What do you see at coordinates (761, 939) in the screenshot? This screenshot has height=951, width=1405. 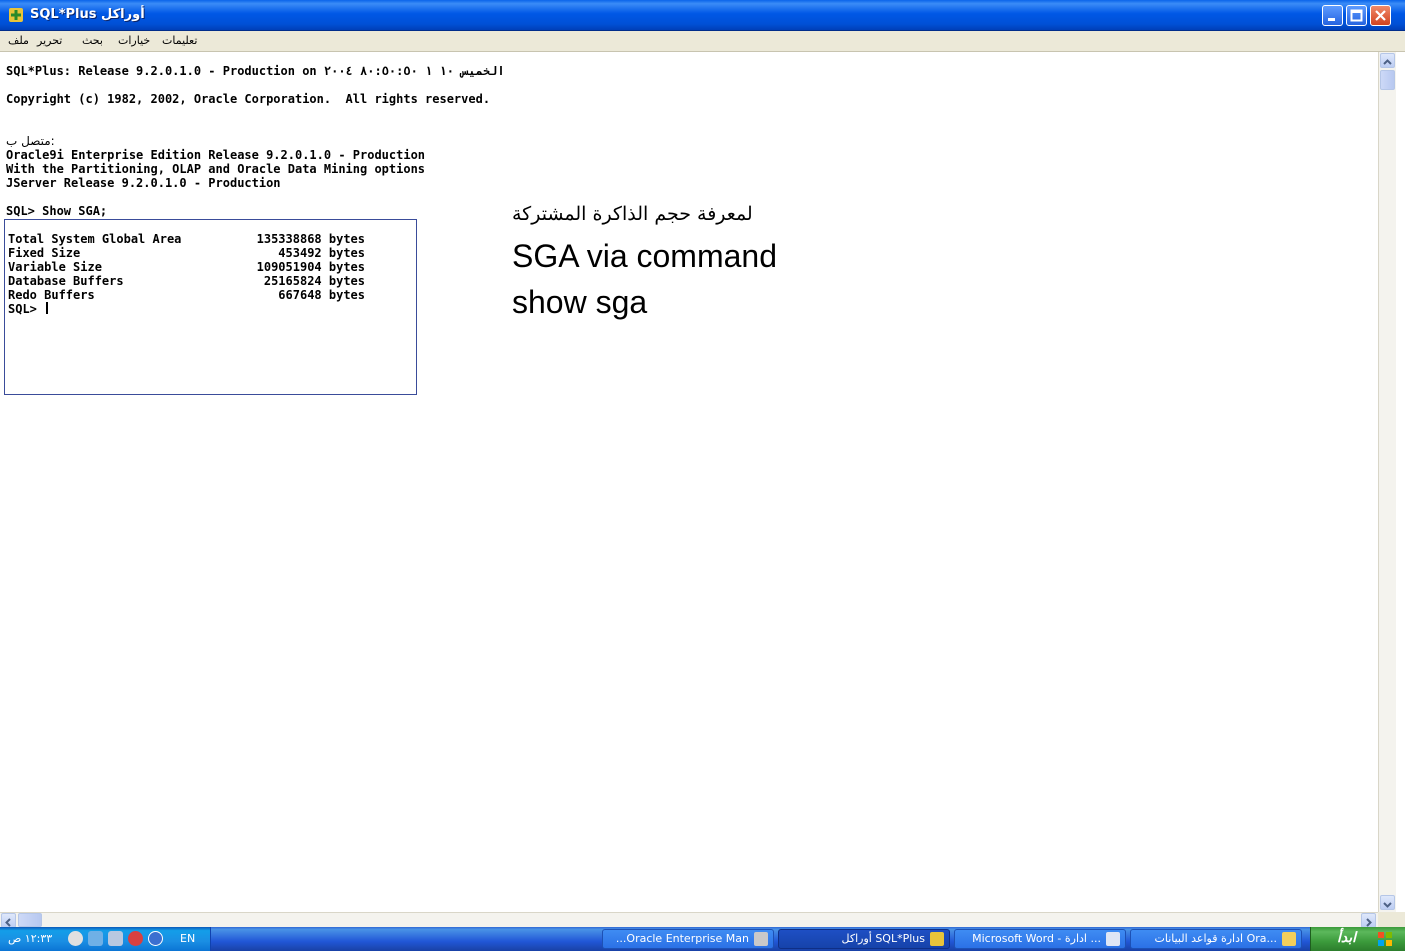 I see `oracle-em-icon` at bounding box center [761, 939].